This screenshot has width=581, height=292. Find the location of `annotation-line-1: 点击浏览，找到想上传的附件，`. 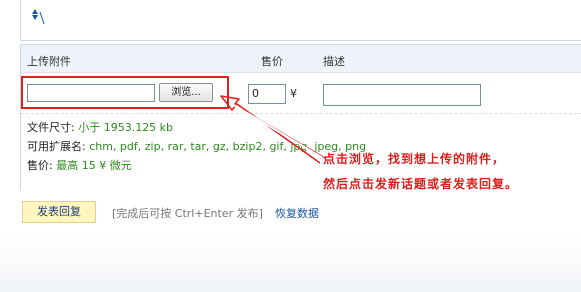

annotation-line-1: 点击浏览，找到想上传的附件， is located at coordinates (414, 159).